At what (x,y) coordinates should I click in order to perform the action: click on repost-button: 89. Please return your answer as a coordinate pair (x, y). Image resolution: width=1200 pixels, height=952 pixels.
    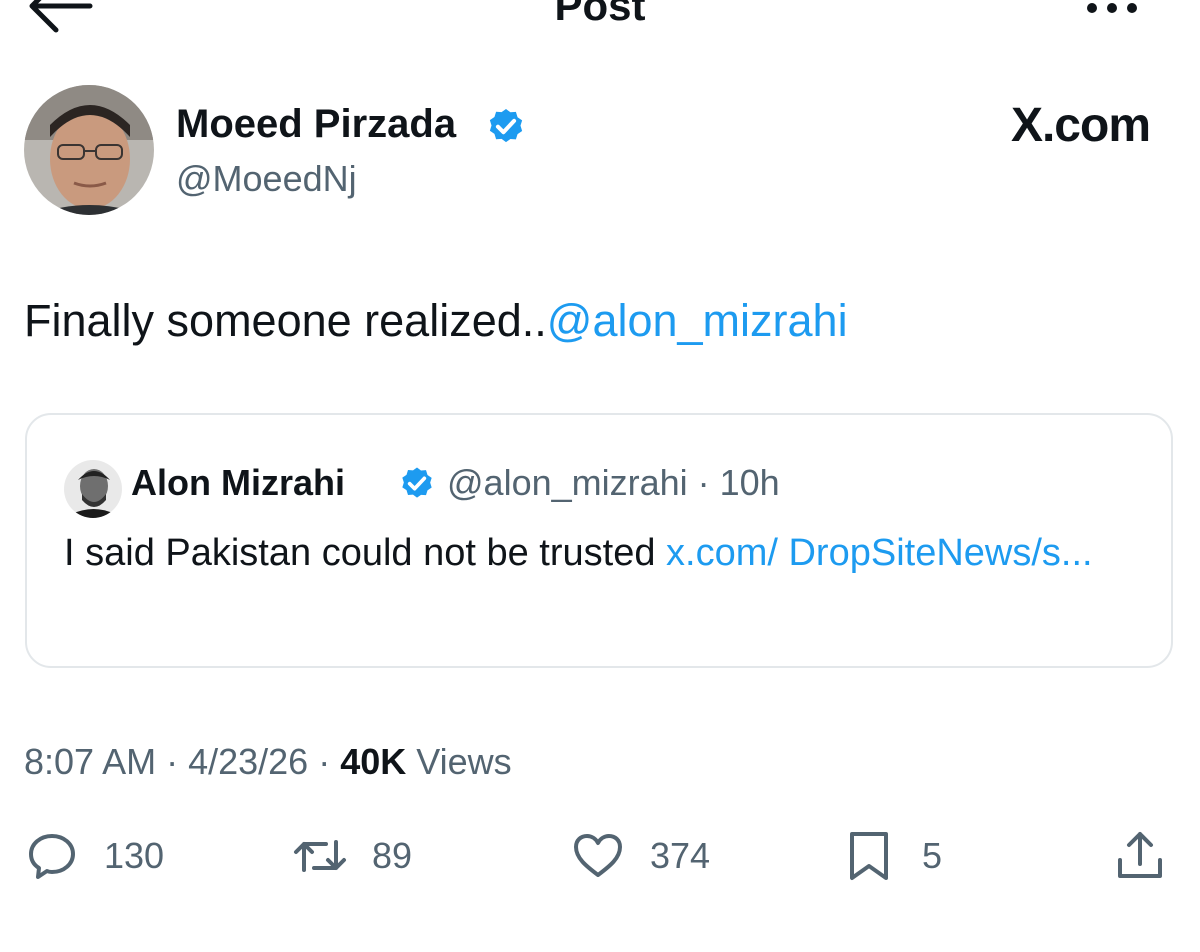
    Looking at the image, I should click on (362, 856).